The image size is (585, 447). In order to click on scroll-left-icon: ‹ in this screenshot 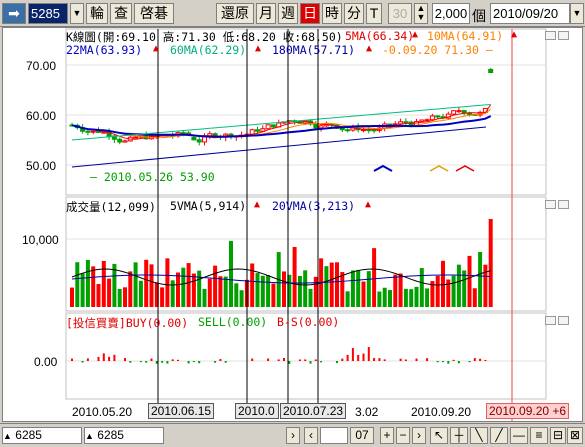, I will do `click(311, 435)`.